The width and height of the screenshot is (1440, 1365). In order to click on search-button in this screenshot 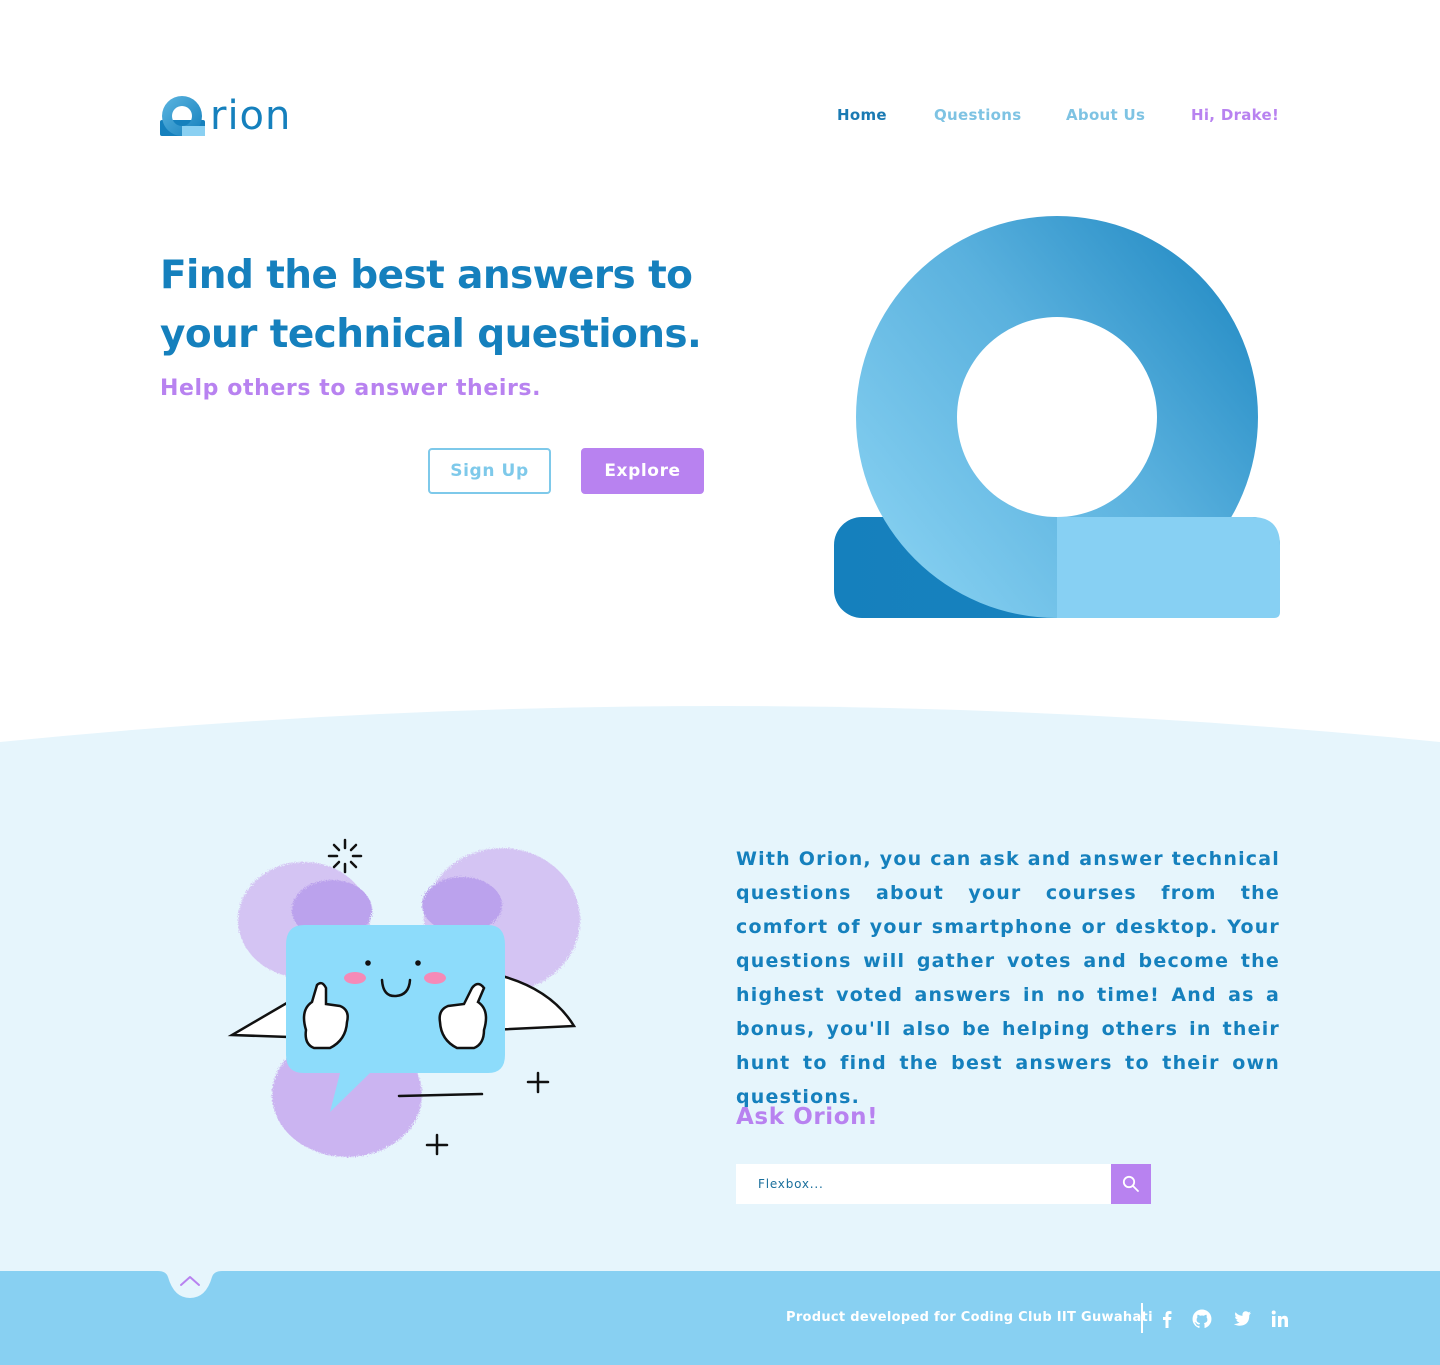, I will do `click(1131, 1184)`.